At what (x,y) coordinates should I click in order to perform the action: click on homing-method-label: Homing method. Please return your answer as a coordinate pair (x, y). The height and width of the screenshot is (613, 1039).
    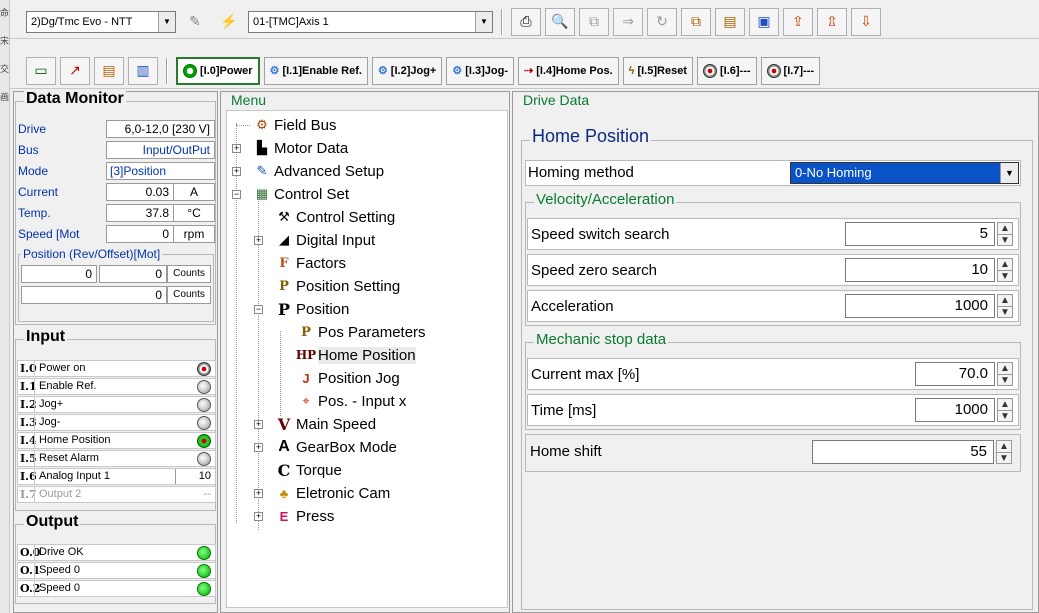
    Looking at the image, I should click on (581, 172).